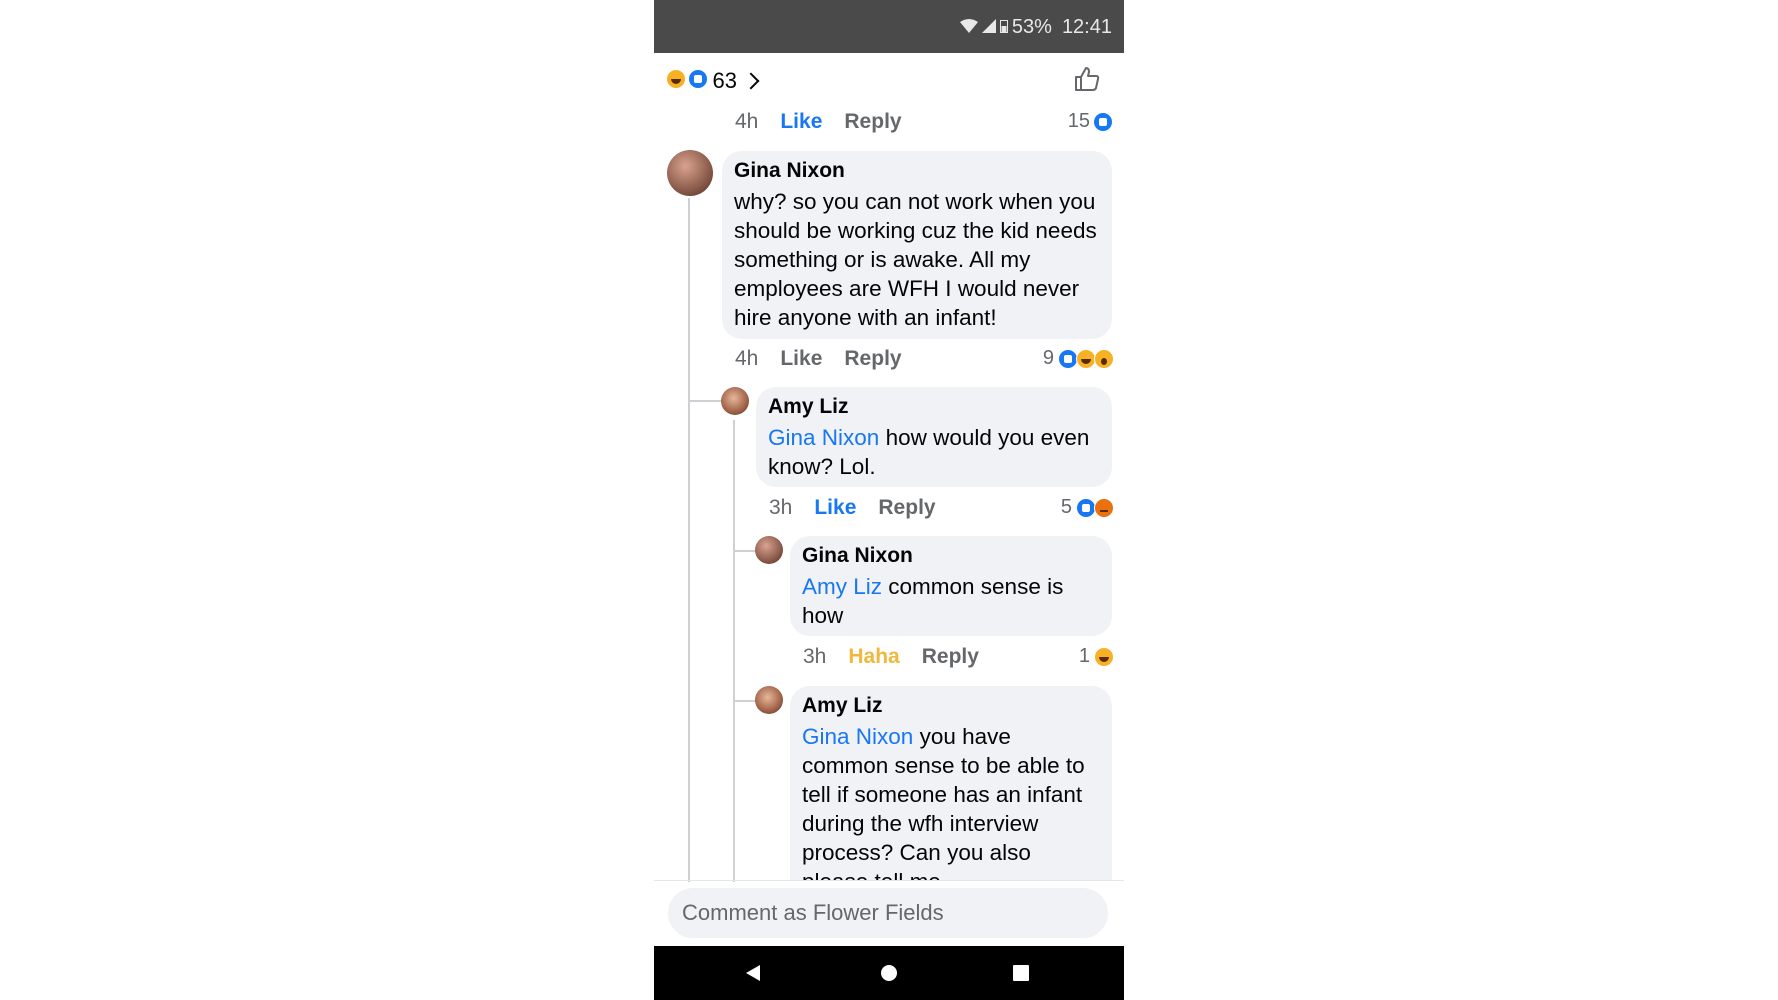  I want to click on android-nav-bar, so click(889, 973).